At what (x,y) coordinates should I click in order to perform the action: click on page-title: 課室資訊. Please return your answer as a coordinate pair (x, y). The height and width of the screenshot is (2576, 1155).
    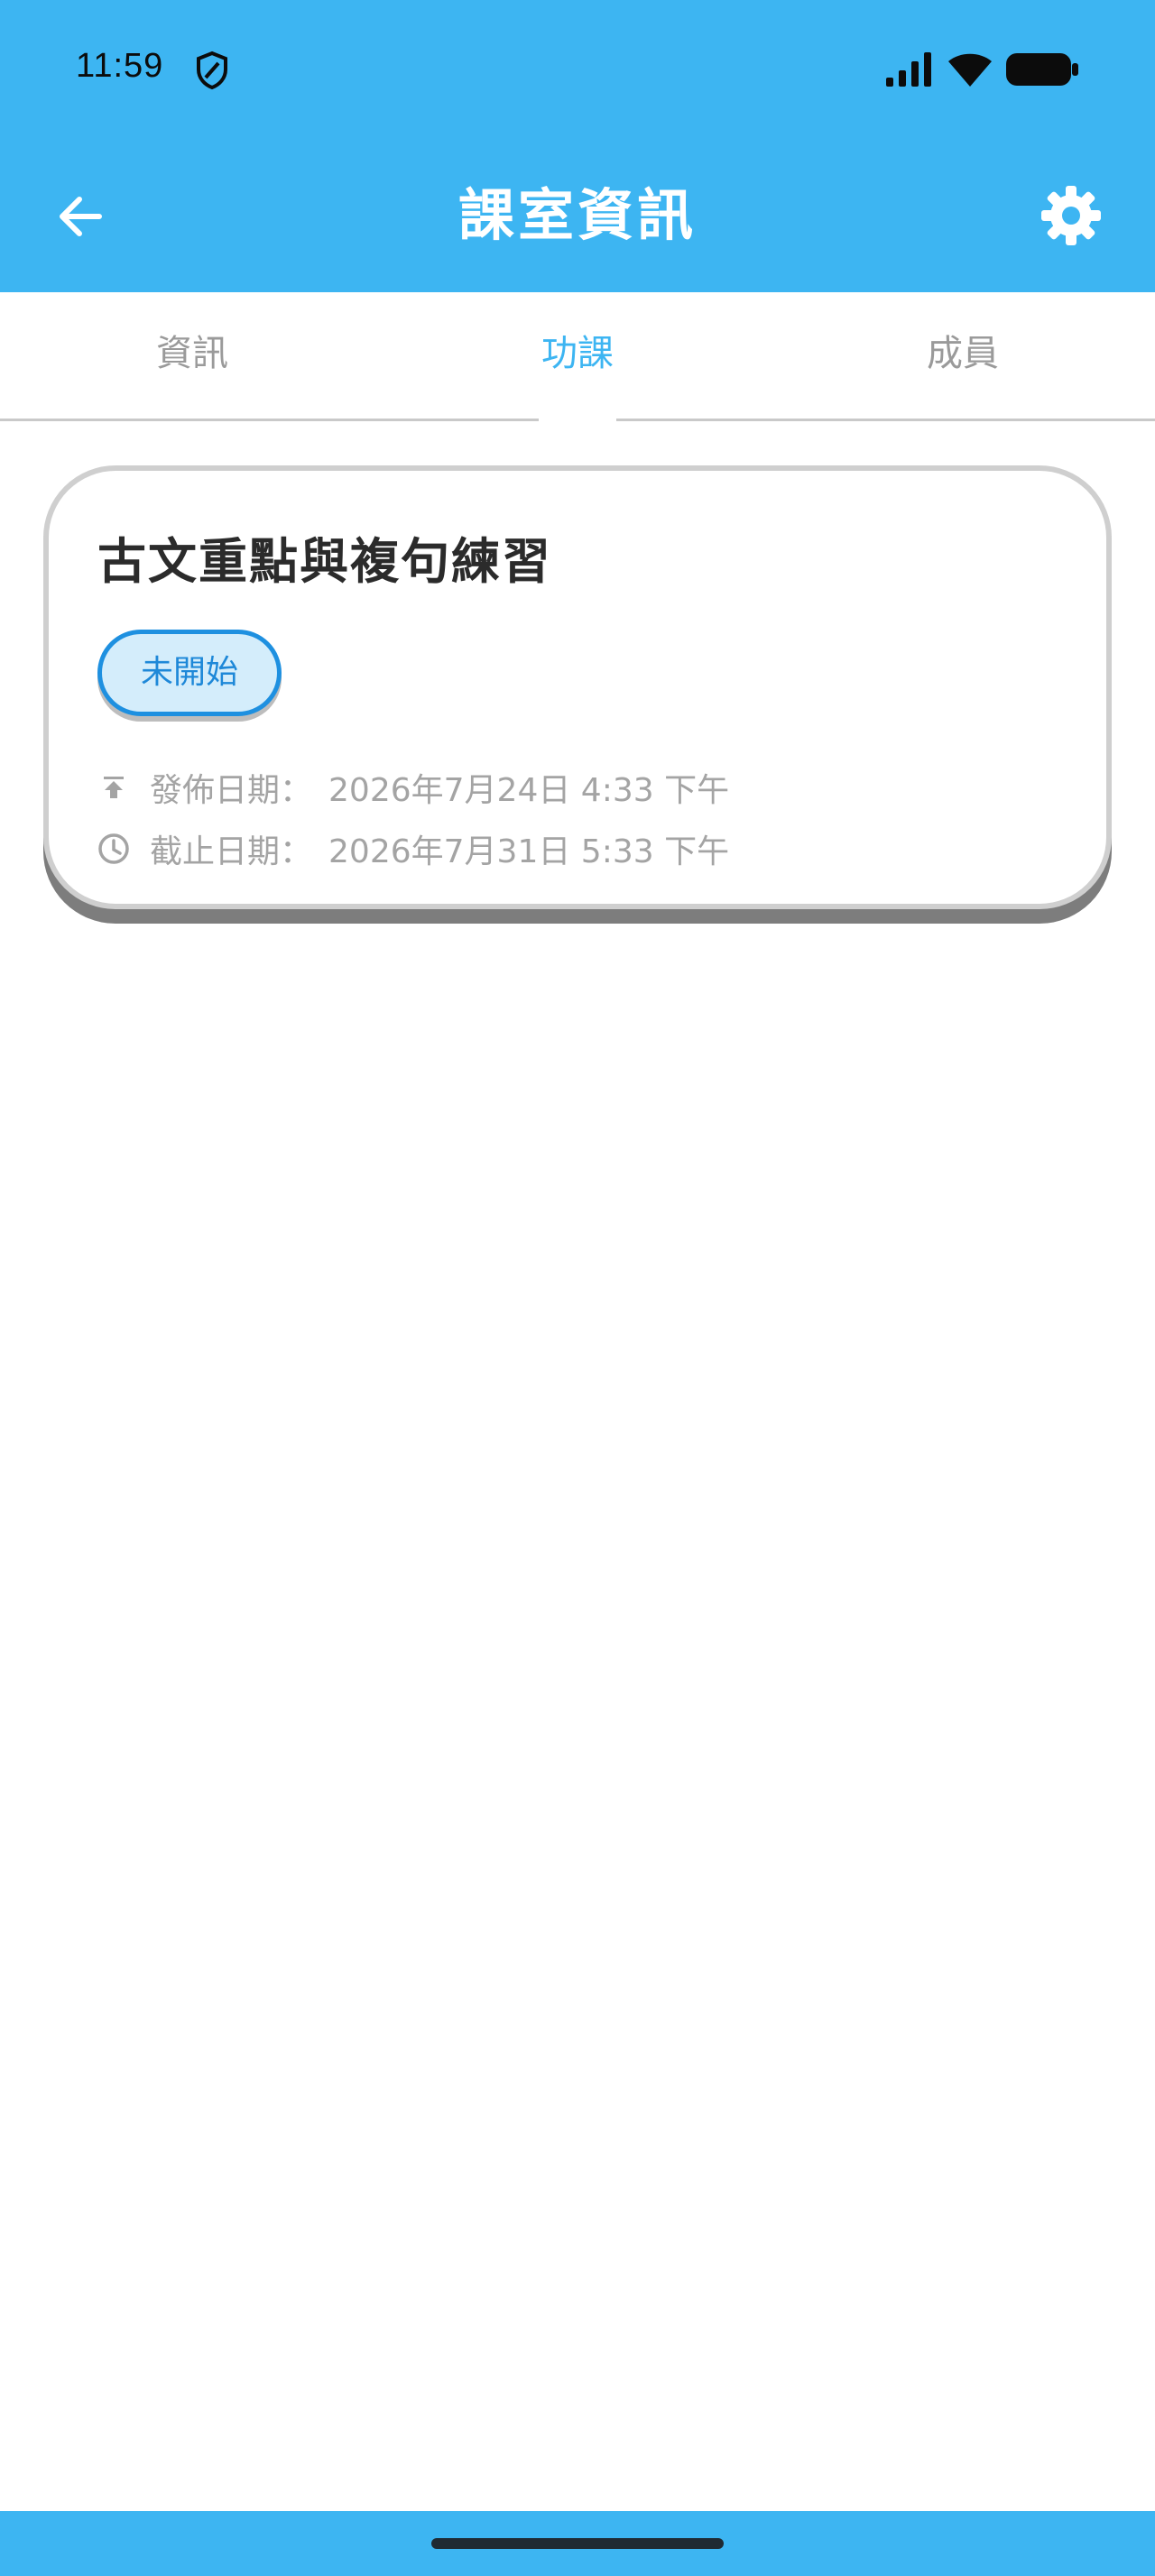
    Looking at the image, I should click on (577, 215).